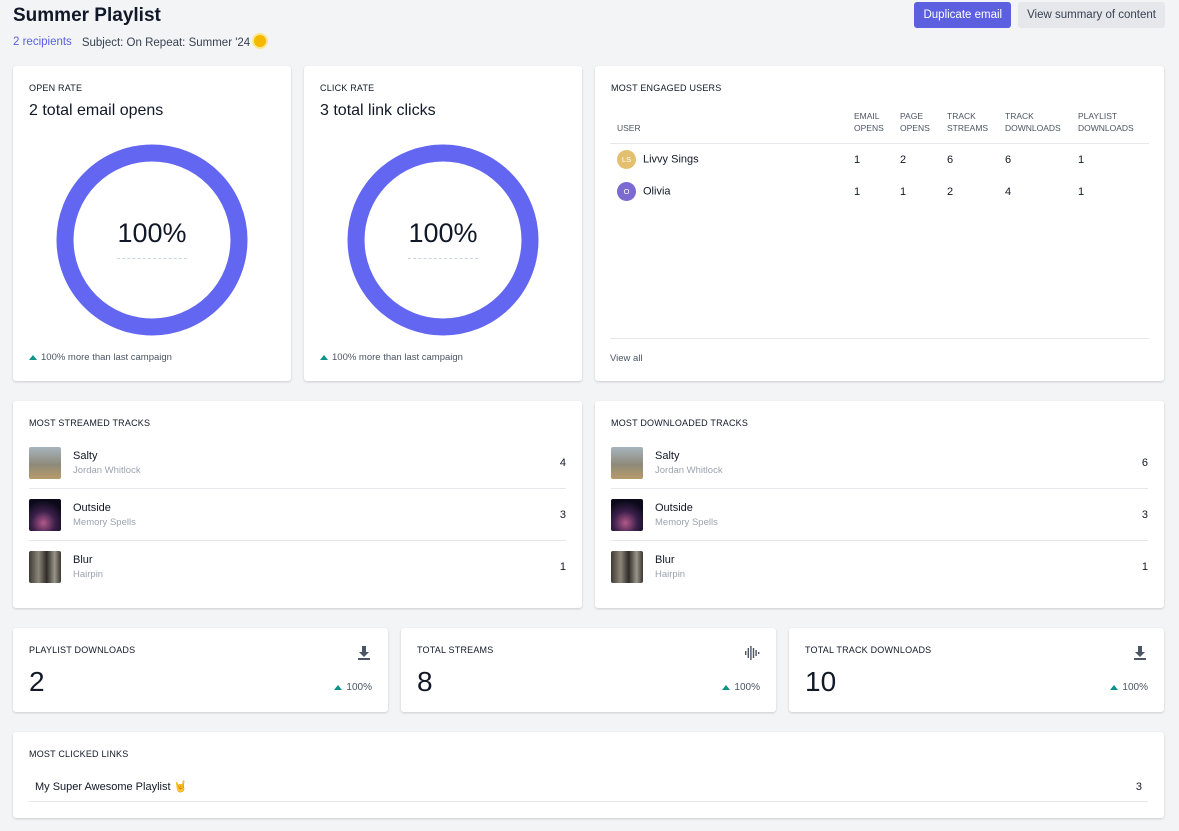  What do you see at coordinates (963, 15) in the screenshot?
I see `duplicate-email-button: Duplicate email` at bounding box center [963, 15].